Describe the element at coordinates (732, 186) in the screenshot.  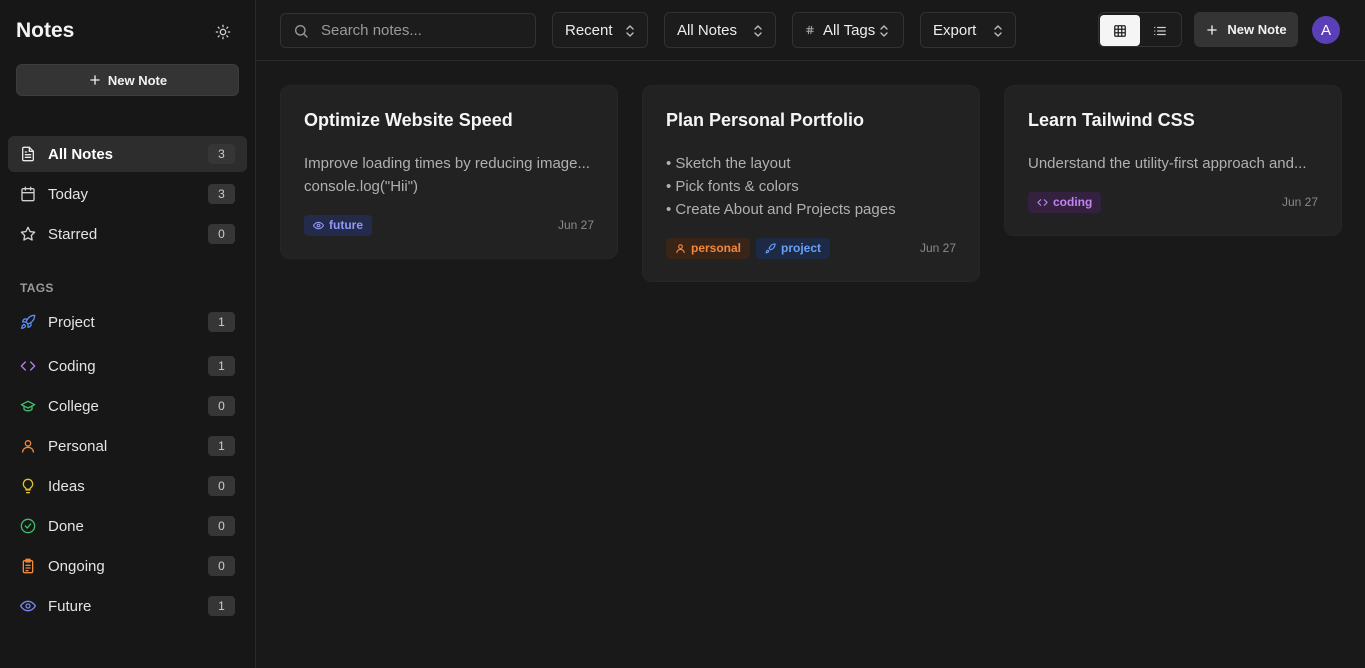
I see `note-preview-line: • Pick fonts & colors` at that location.